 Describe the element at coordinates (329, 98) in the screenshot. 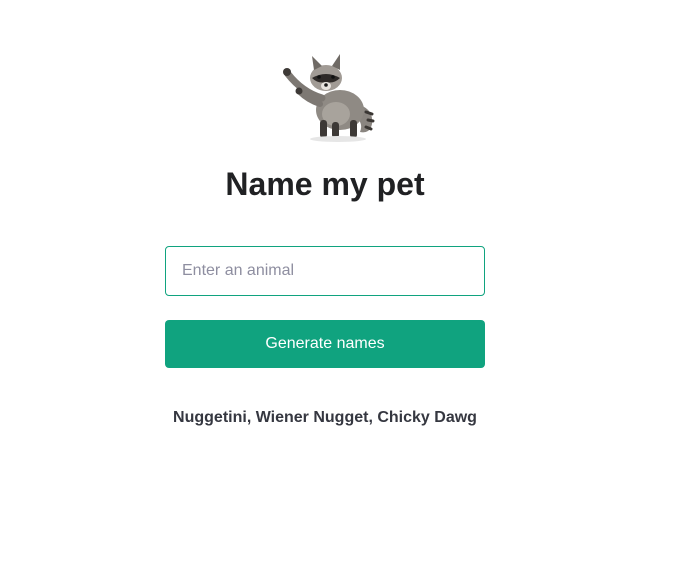

I see `raccoon-icon` at that location.